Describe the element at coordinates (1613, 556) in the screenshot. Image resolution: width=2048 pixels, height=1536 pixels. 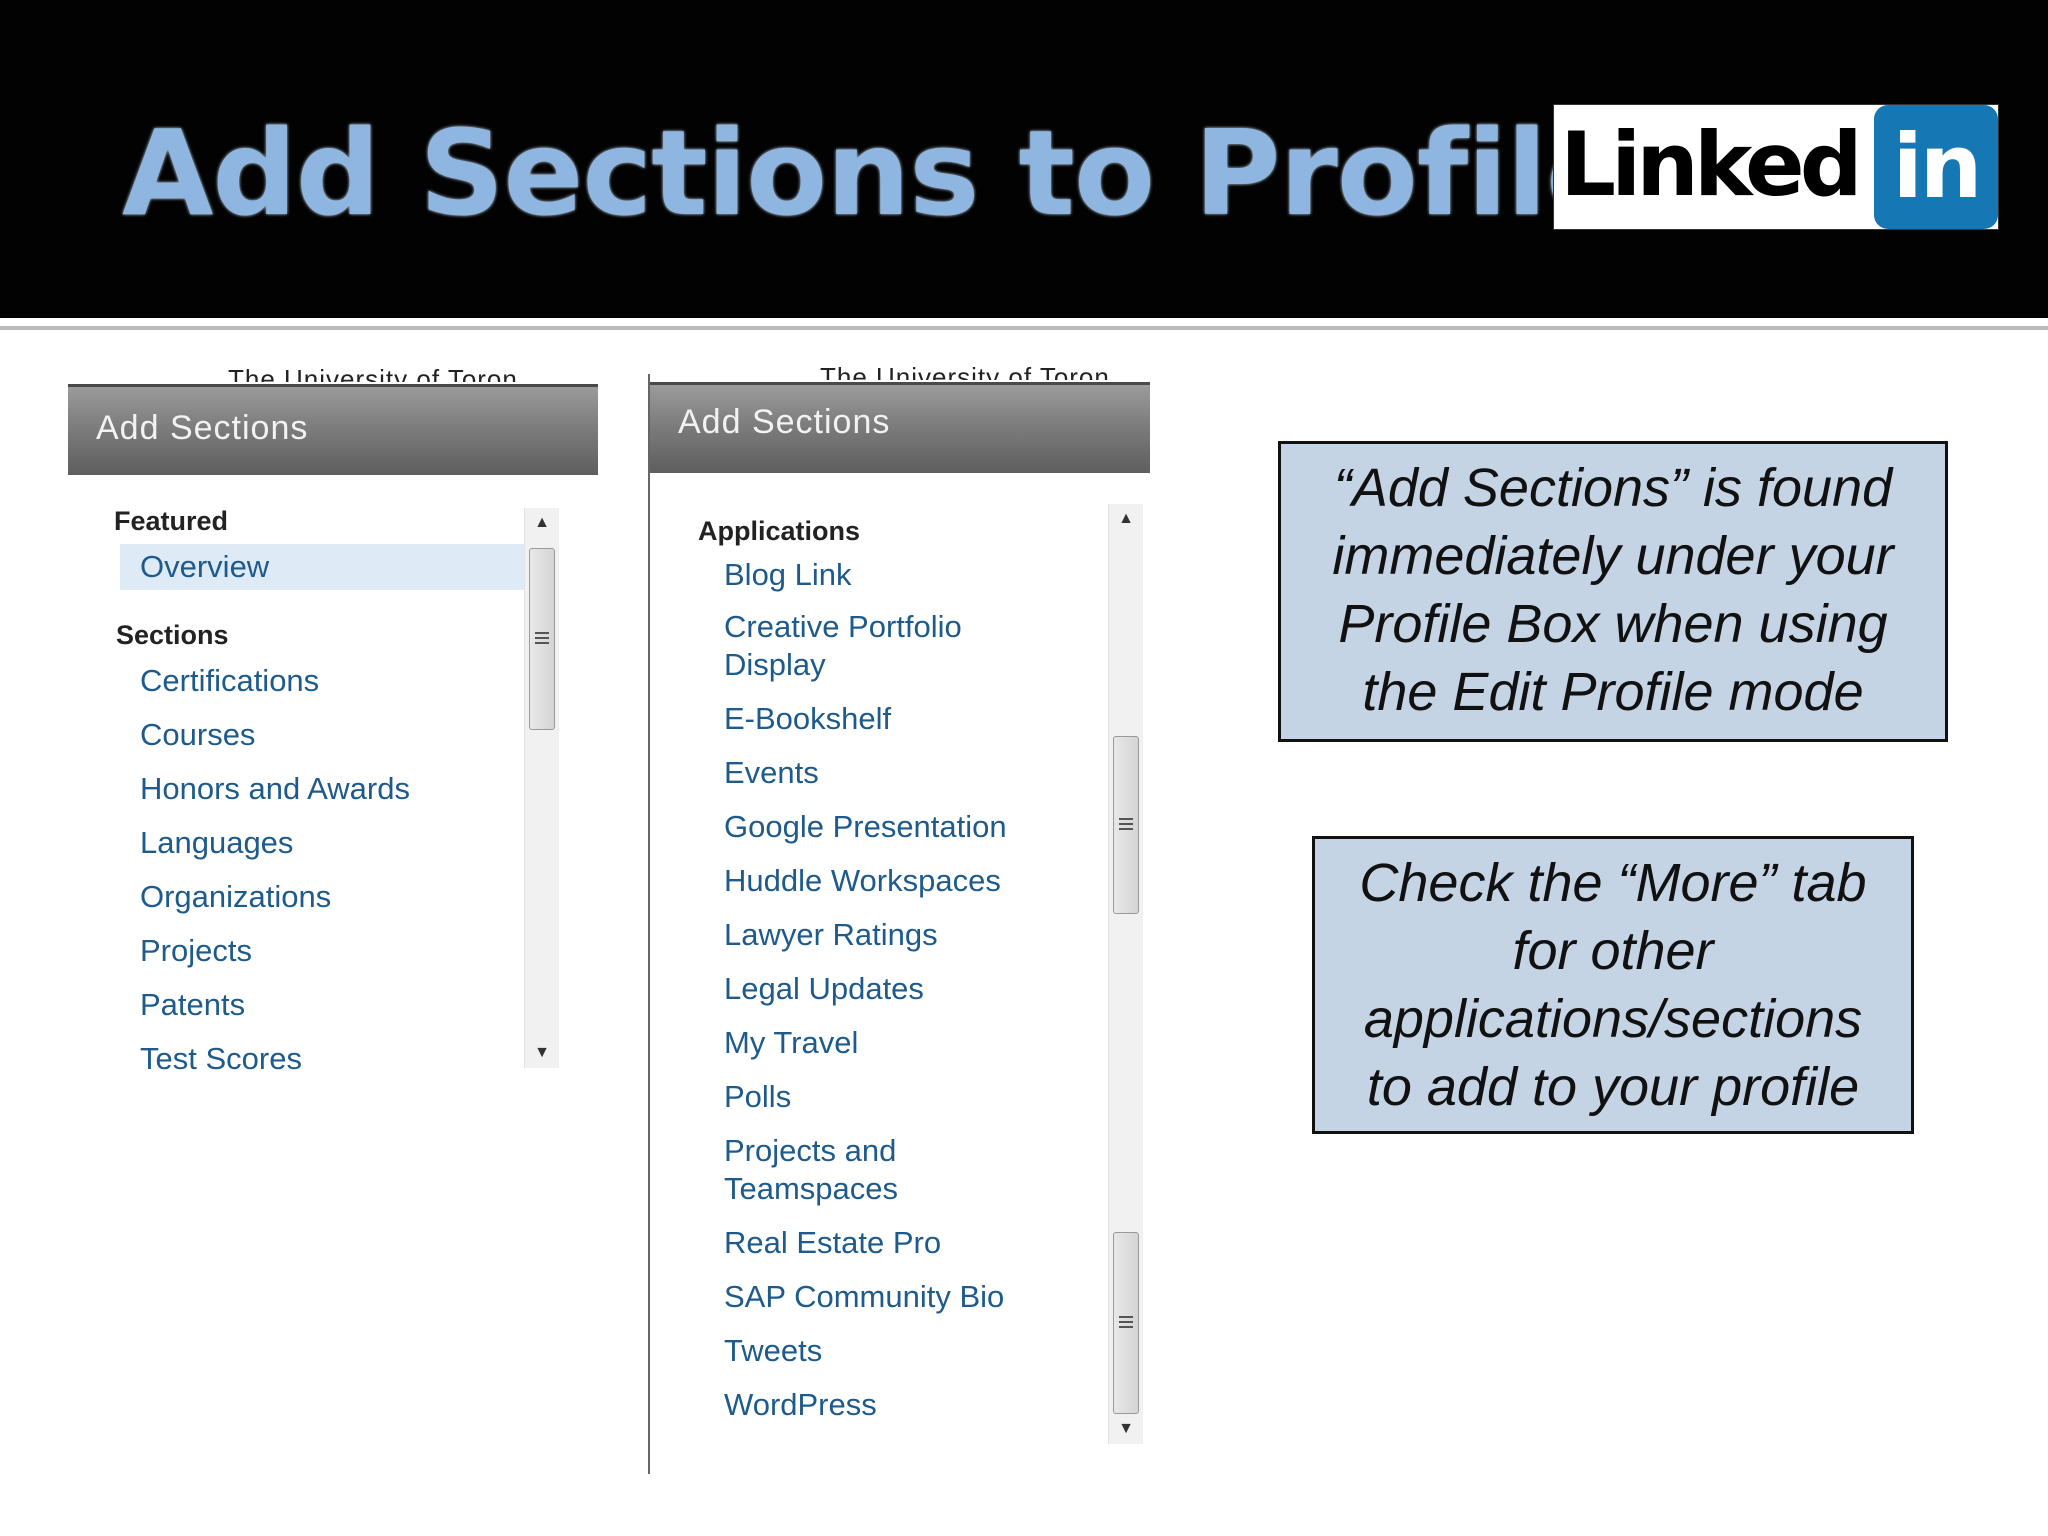
I see `callout-line: immediately under your` at that location.